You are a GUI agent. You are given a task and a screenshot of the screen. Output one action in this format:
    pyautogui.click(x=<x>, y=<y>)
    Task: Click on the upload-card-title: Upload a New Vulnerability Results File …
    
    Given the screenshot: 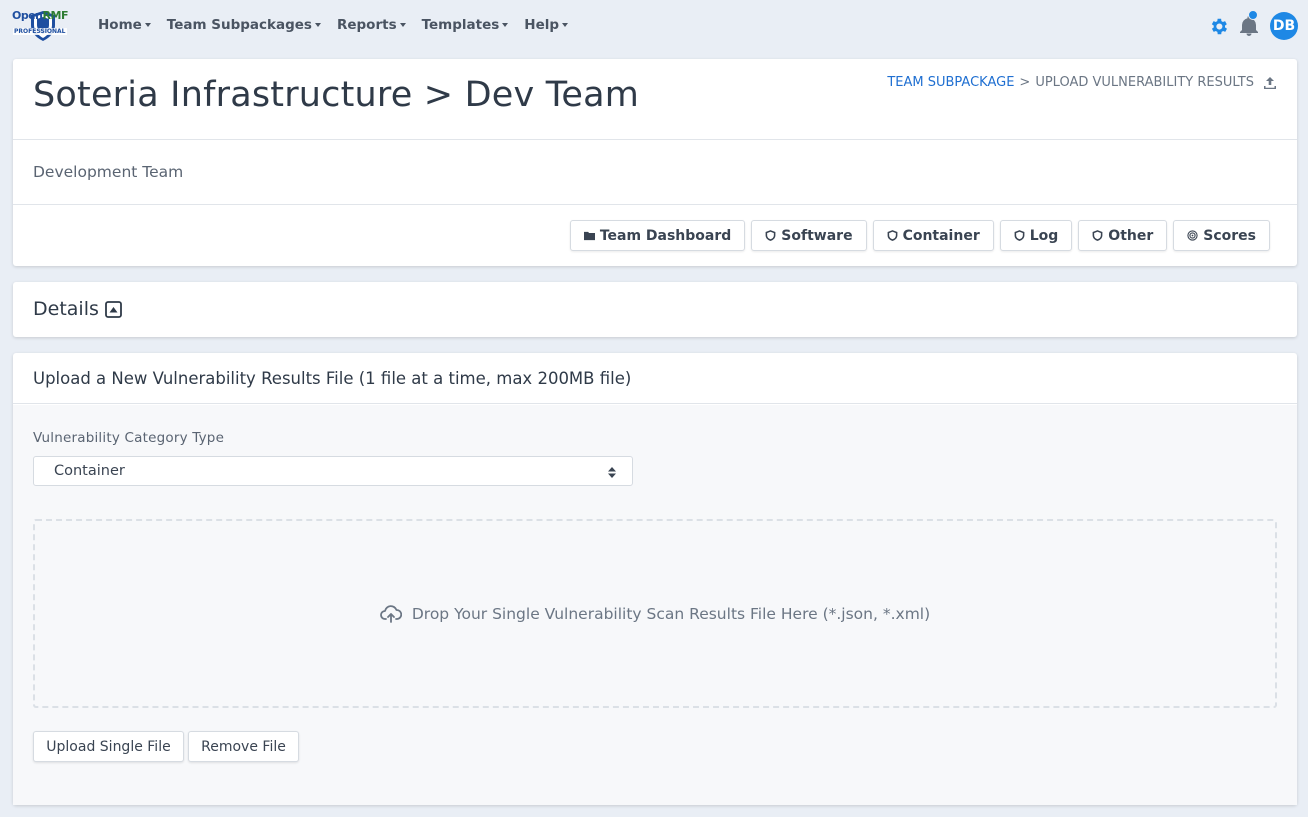 What is the action you would take?
    pyautogui.click(x=332, y=378)
    